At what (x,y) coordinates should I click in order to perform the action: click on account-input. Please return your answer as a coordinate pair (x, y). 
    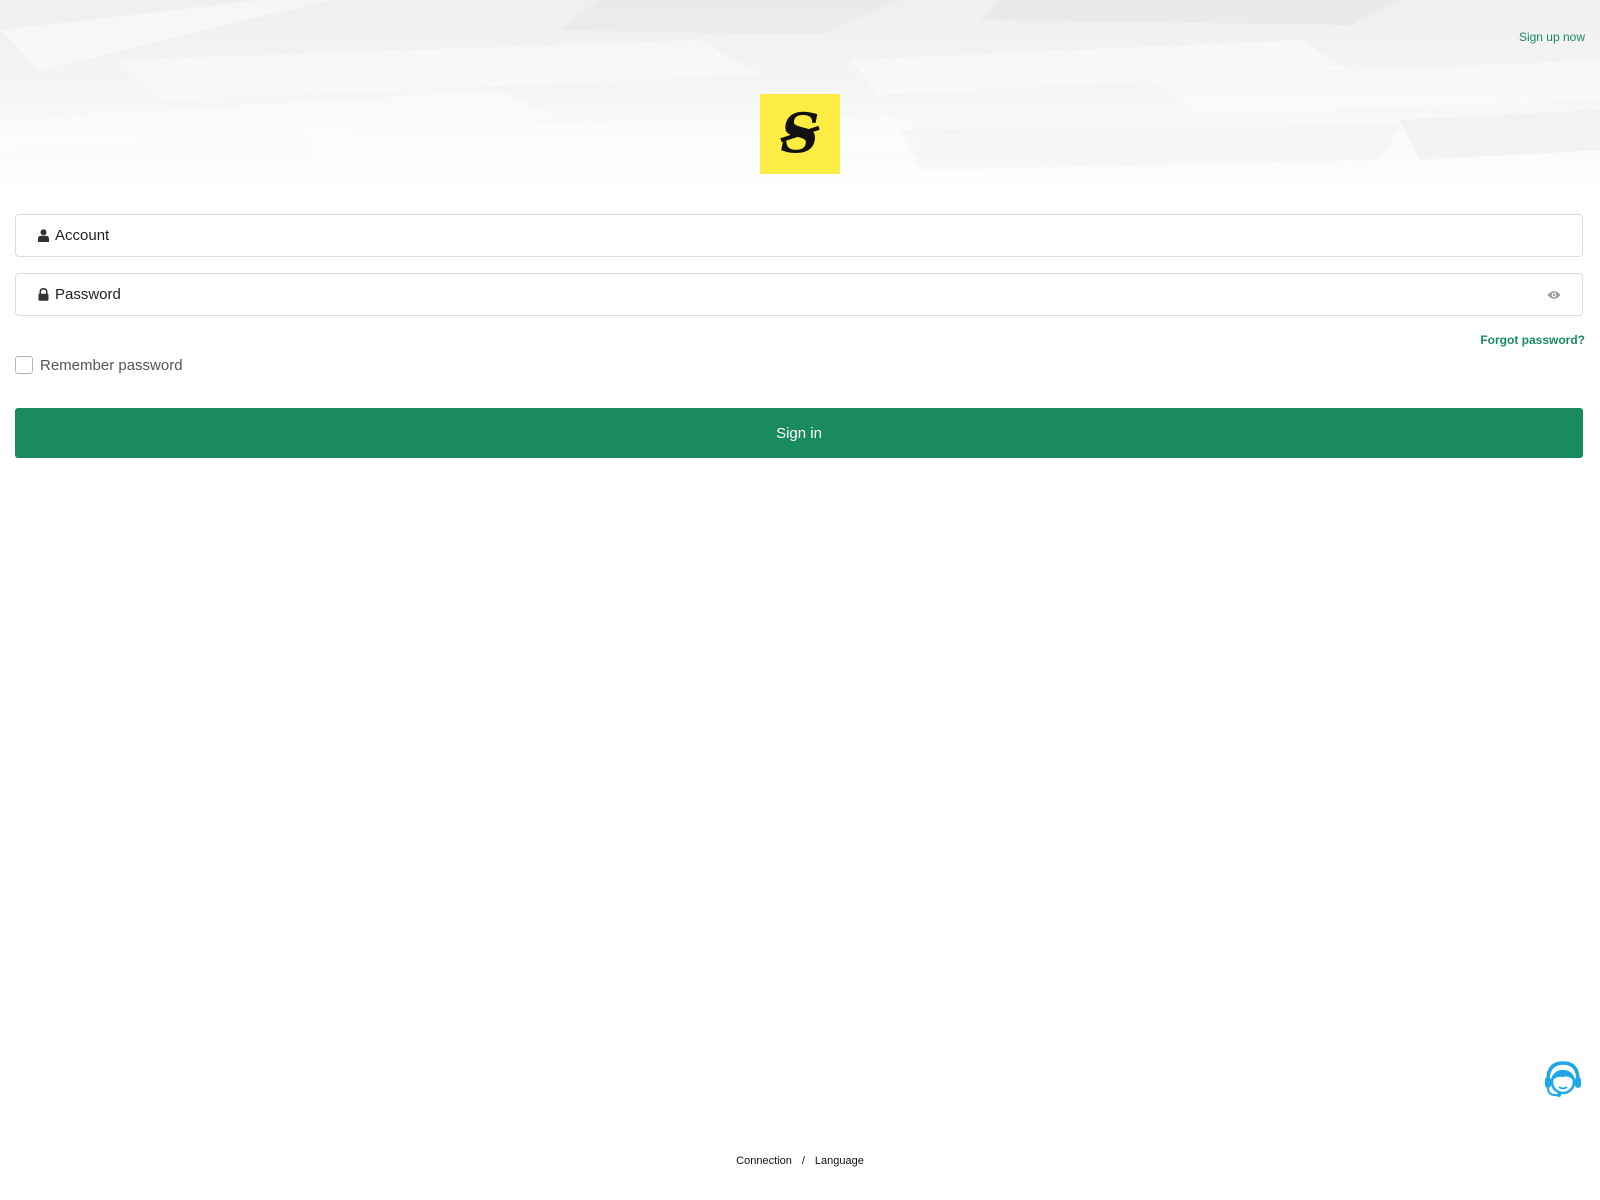
    Looking at the image, I should click on (818, 235).